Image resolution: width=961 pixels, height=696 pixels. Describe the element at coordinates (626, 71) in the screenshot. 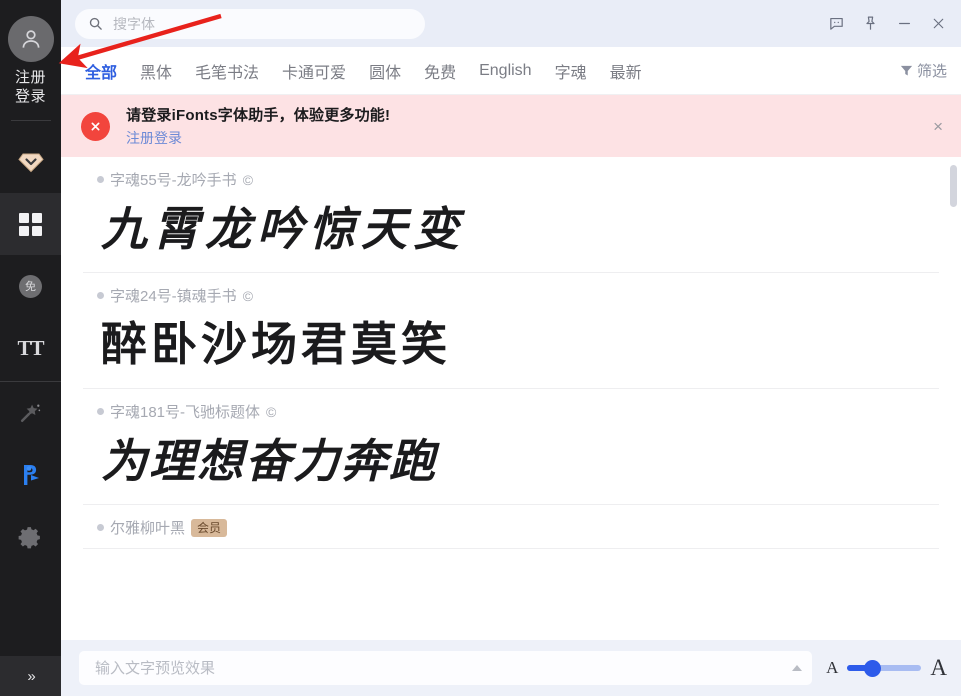

I see `tab-newest: 最新` at that location.